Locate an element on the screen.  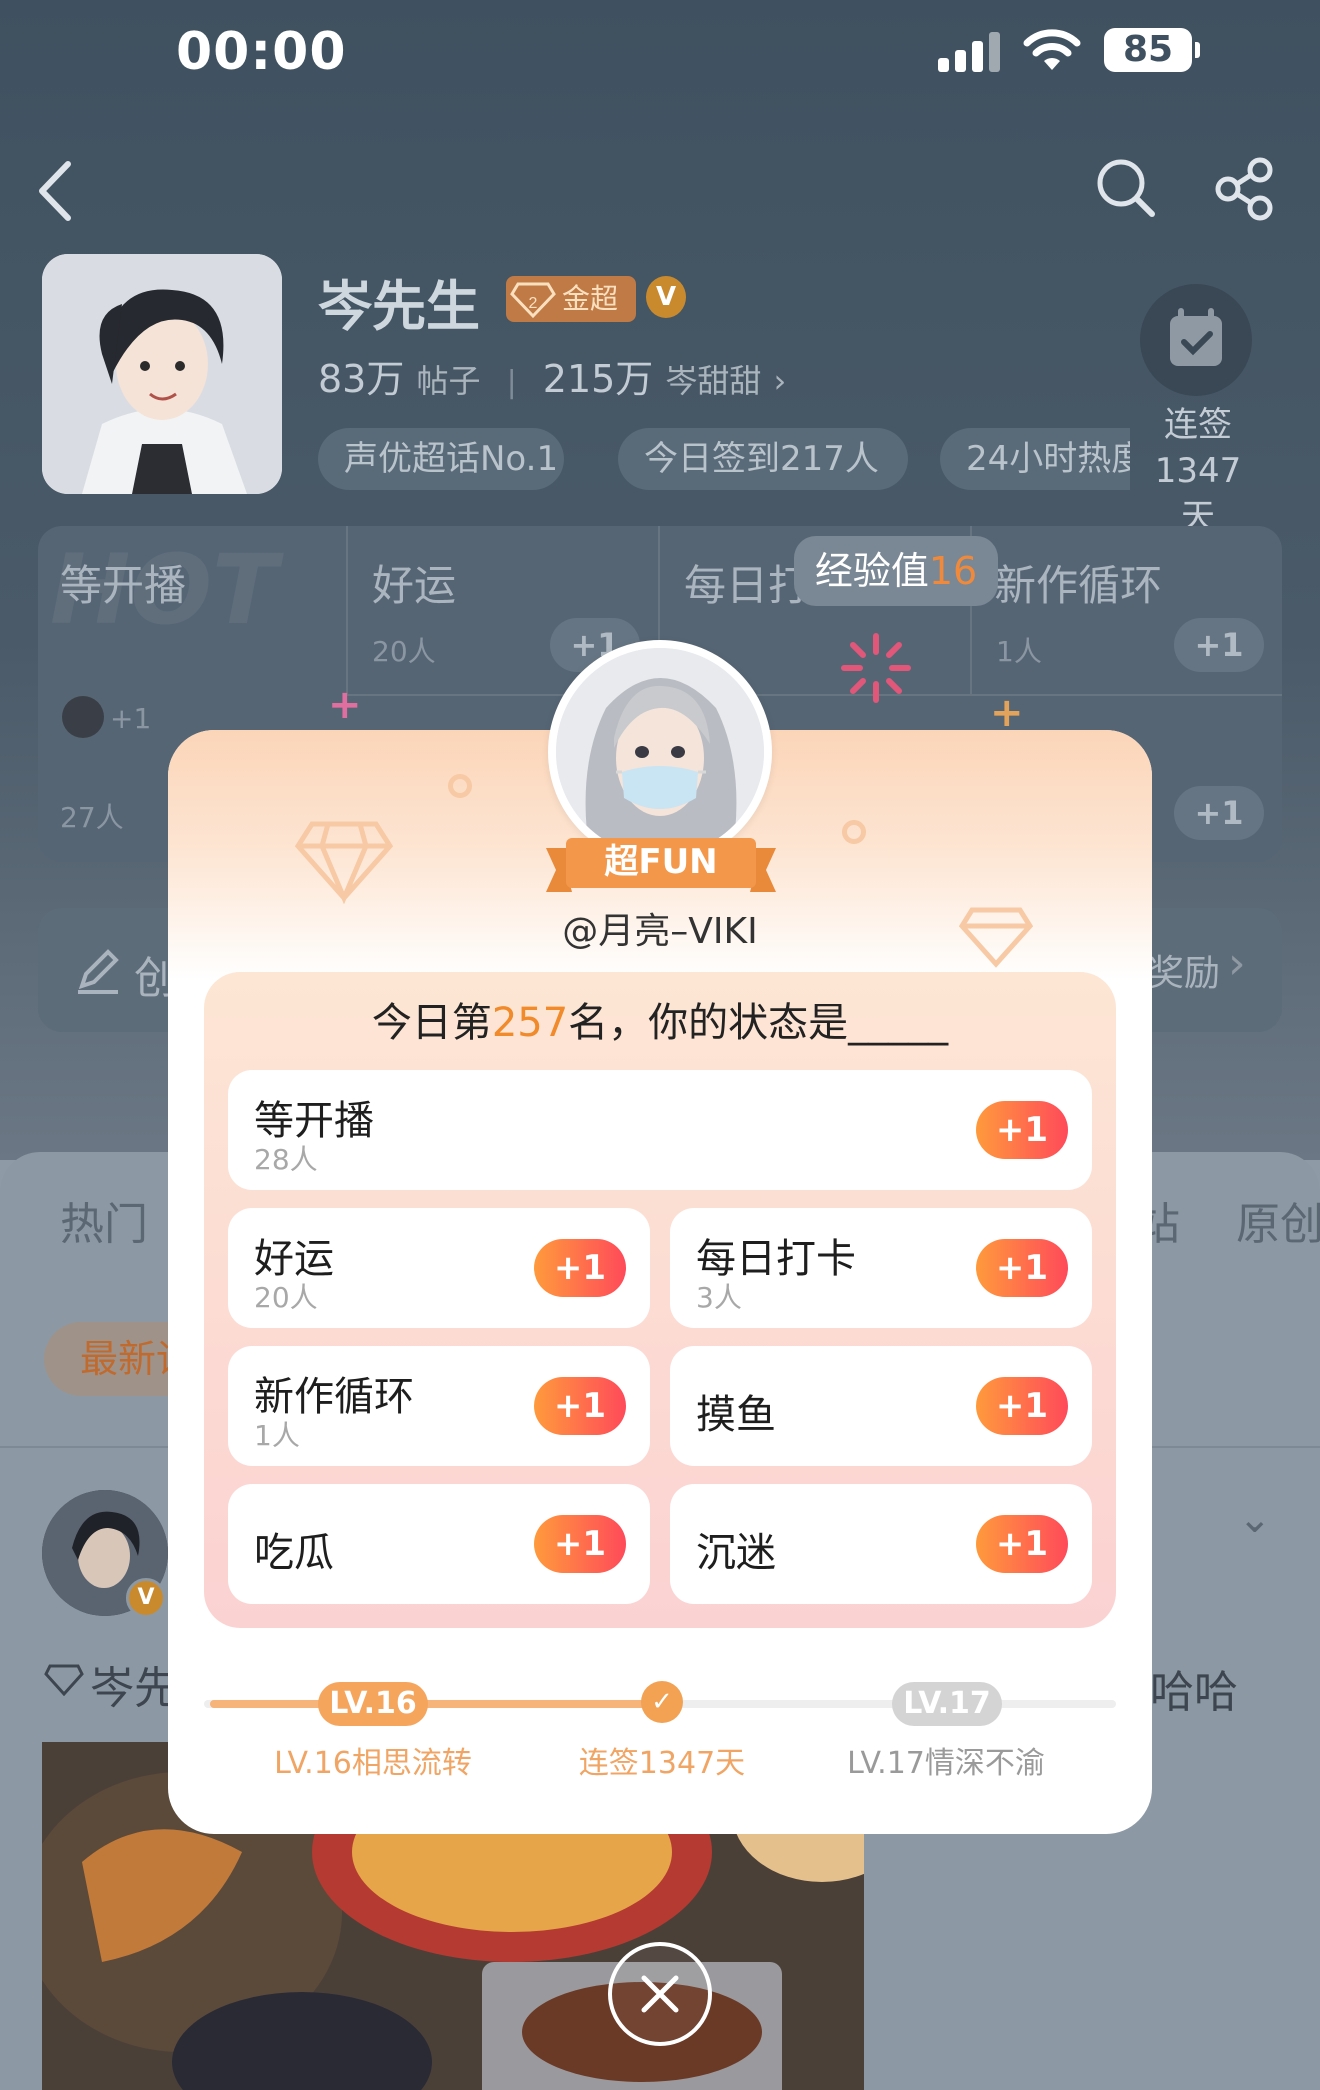
next-level-pill: LV.17 is located at coordinates (947, 1704).